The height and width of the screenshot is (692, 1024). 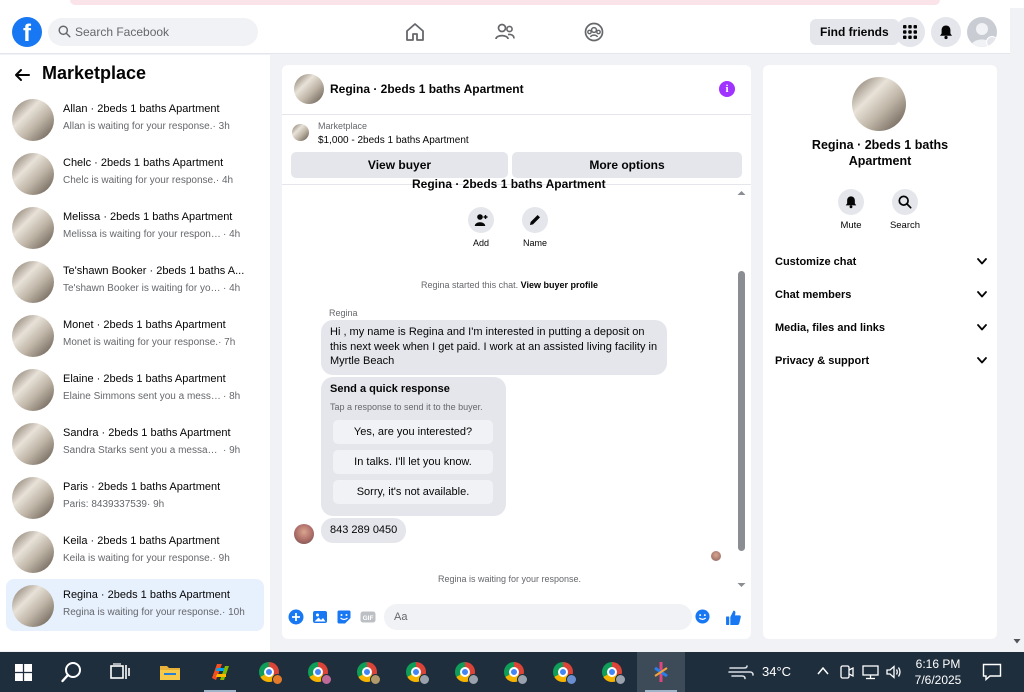 What do you see at coordinates (851, 202) in the screenshot?
I see `mute-button` at bounding box center [851, 202].